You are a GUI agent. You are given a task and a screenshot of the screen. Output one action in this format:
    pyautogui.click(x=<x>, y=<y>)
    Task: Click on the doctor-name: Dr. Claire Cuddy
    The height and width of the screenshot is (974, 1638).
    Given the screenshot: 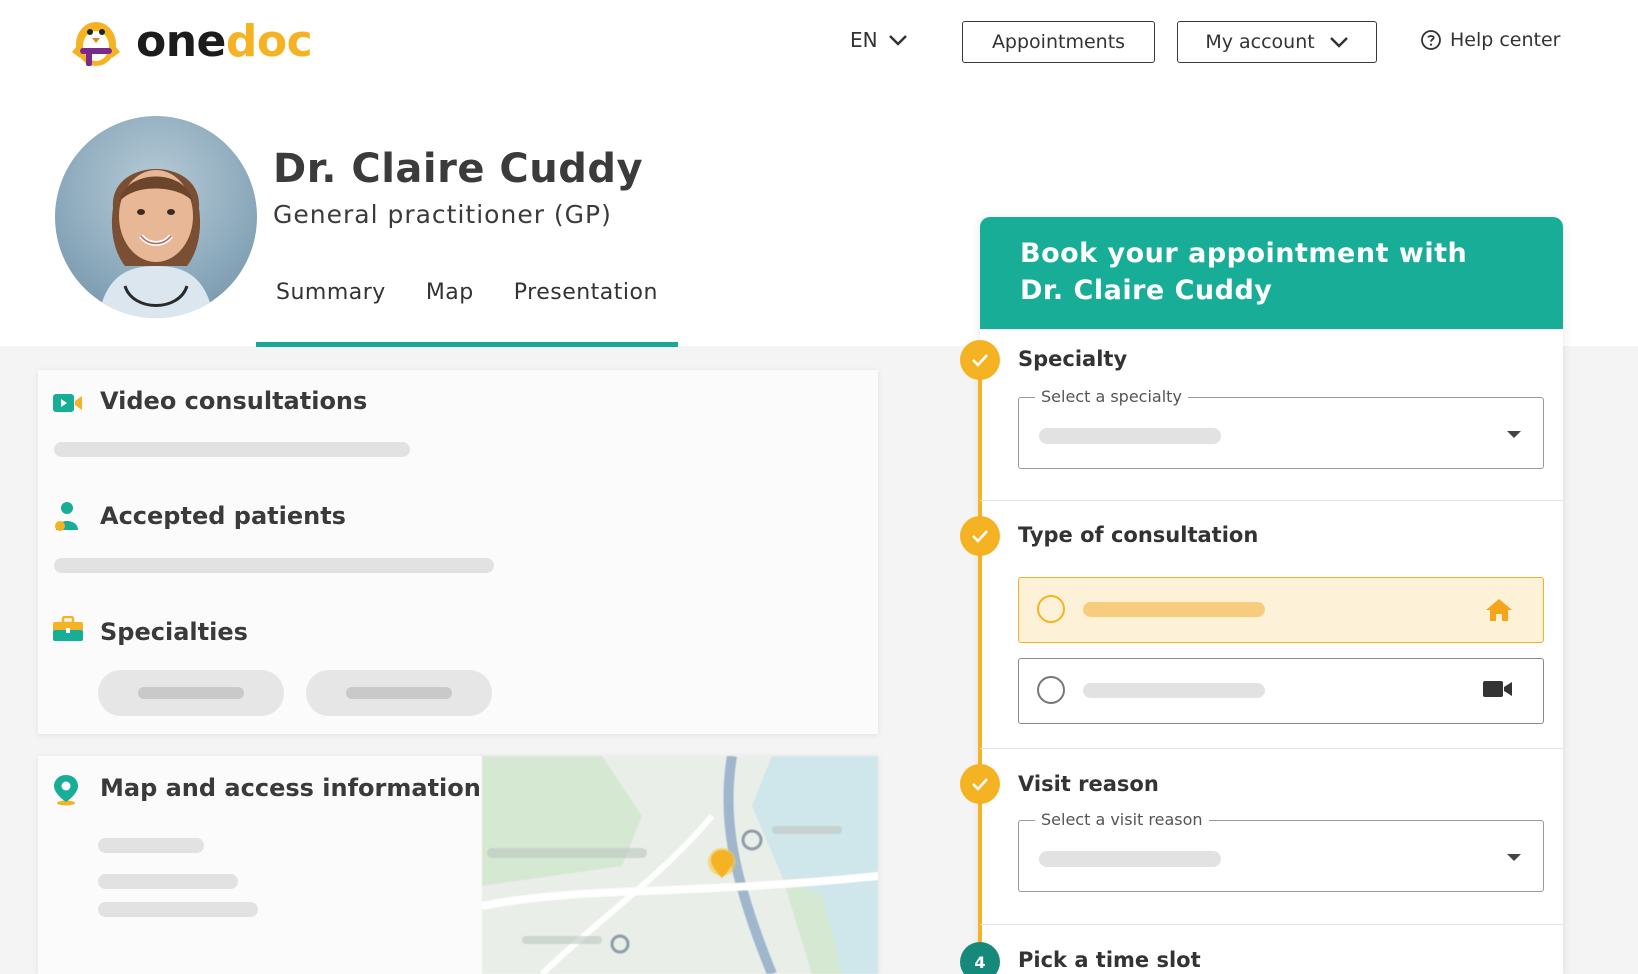 What is the action you would take?
    pyautogui.click(x=458, y=169)
    